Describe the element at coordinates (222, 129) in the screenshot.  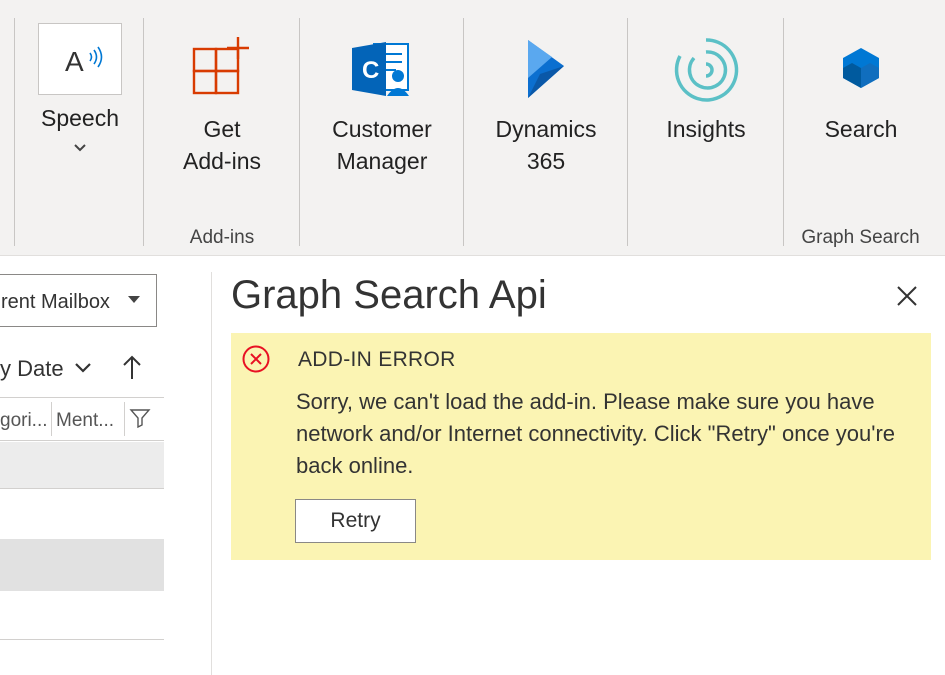
I see `get-add-ins-label-1: Get` at that location.